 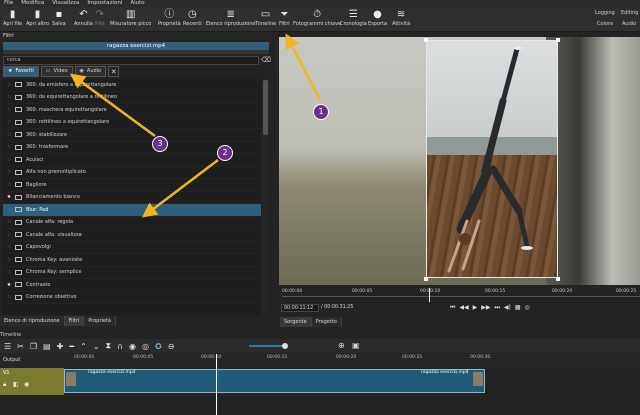 I want to click on annotation-badge: 1, so click(x=321, y=112).